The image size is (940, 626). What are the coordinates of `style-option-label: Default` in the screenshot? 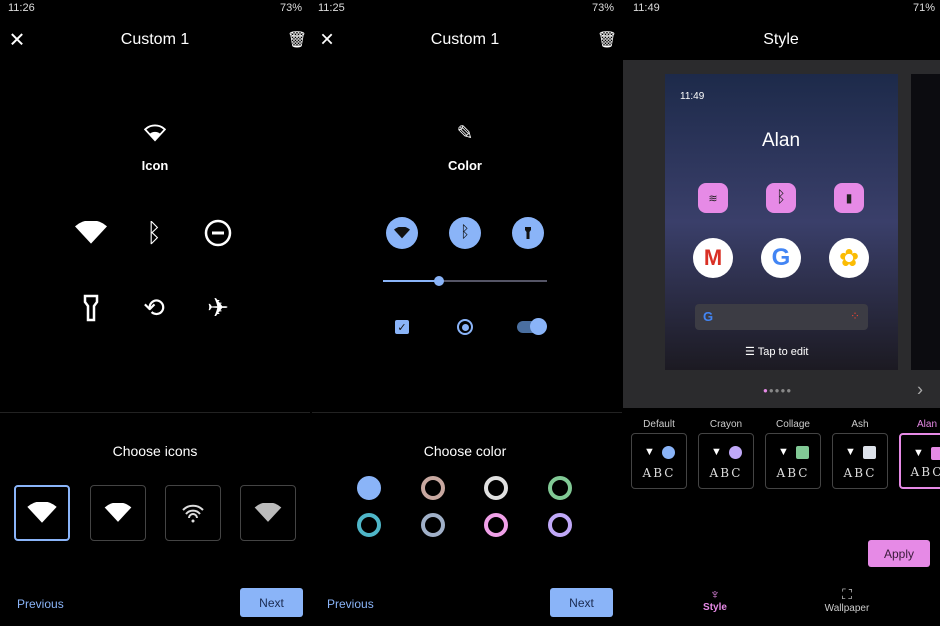 It's located at (659, 424).